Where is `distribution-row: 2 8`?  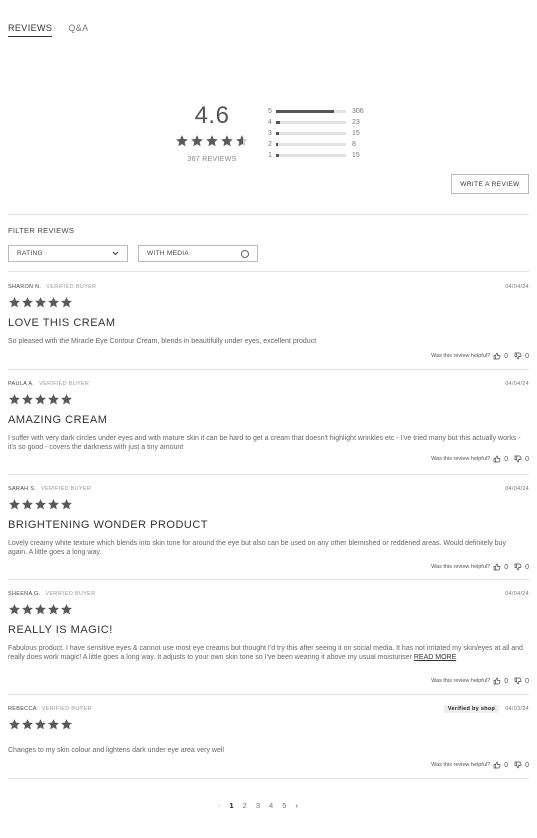
distribution-row: 2 8 is located at coordinates (323, 144).